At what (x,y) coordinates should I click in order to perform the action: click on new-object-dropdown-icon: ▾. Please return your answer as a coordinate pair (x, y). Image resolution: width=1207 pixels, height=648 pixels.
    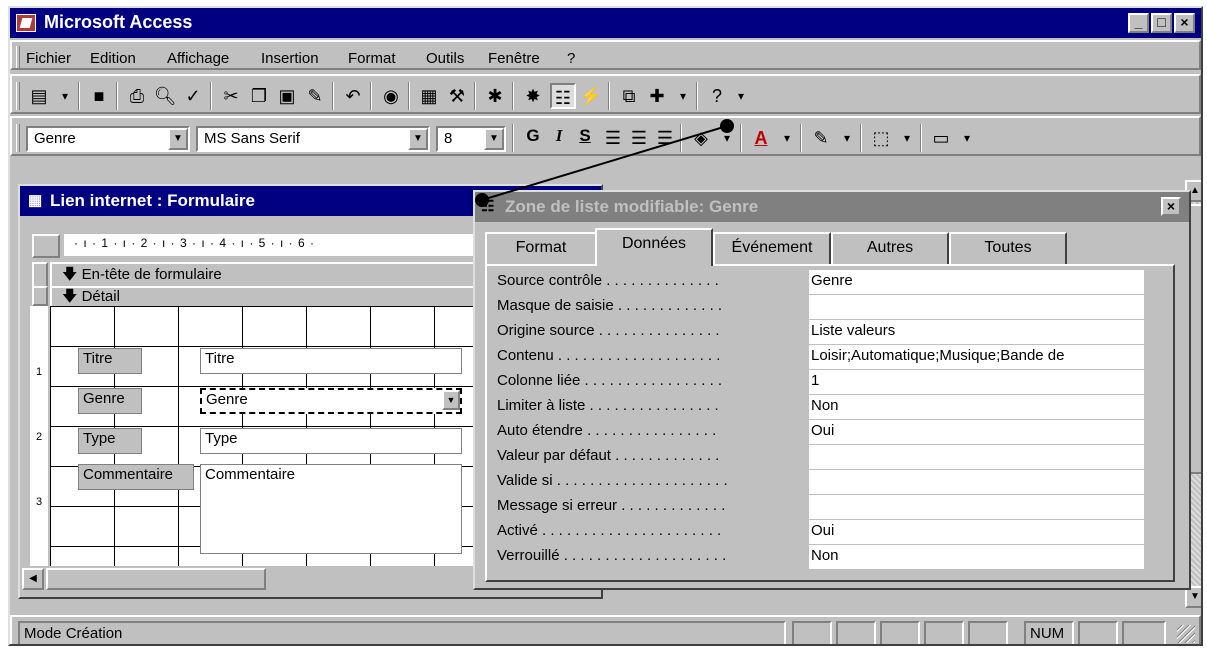
    Looking at the image, I should click on (683, 96).